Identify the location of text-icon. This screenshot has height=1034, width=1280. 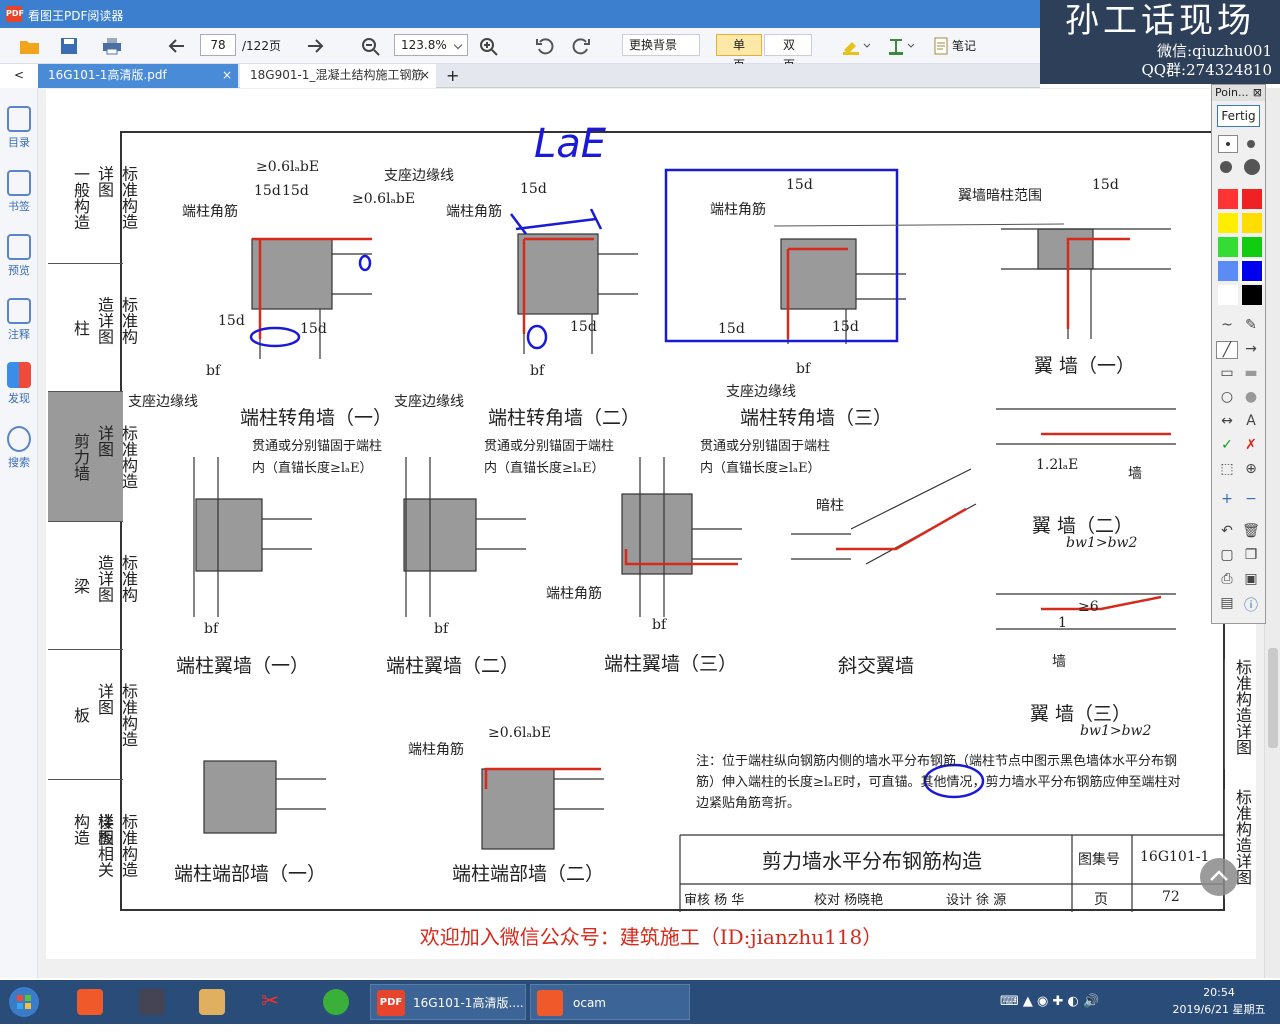
(901, 46).